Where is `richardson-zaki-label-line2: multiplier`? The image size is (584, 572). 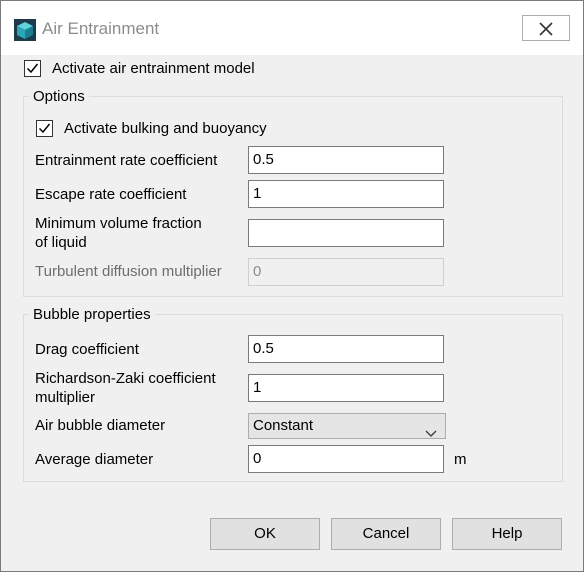
richardson-zaki-label-line2: multiplier is located at coordinates (65, 397).